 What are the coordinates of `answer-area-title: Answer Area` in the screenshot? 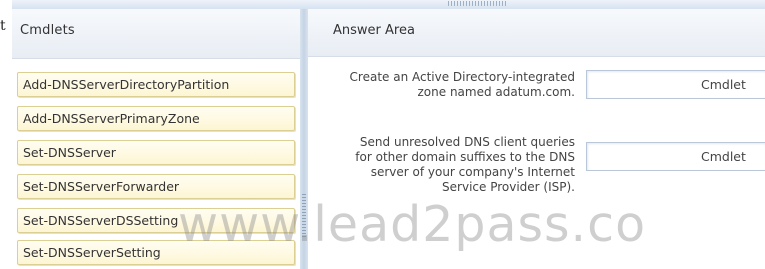 It's located at (374, 30).